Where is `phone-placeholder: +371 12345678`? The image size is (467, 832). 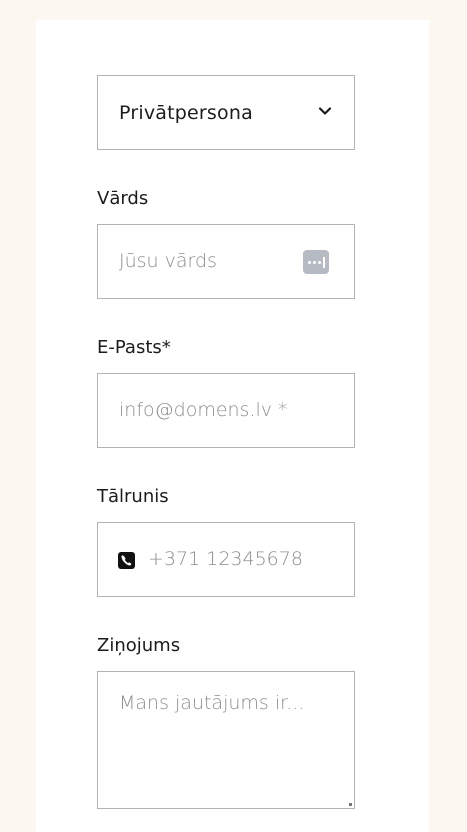
phone-placeholder: +371 12345678 is located at coordinates (225, 559).